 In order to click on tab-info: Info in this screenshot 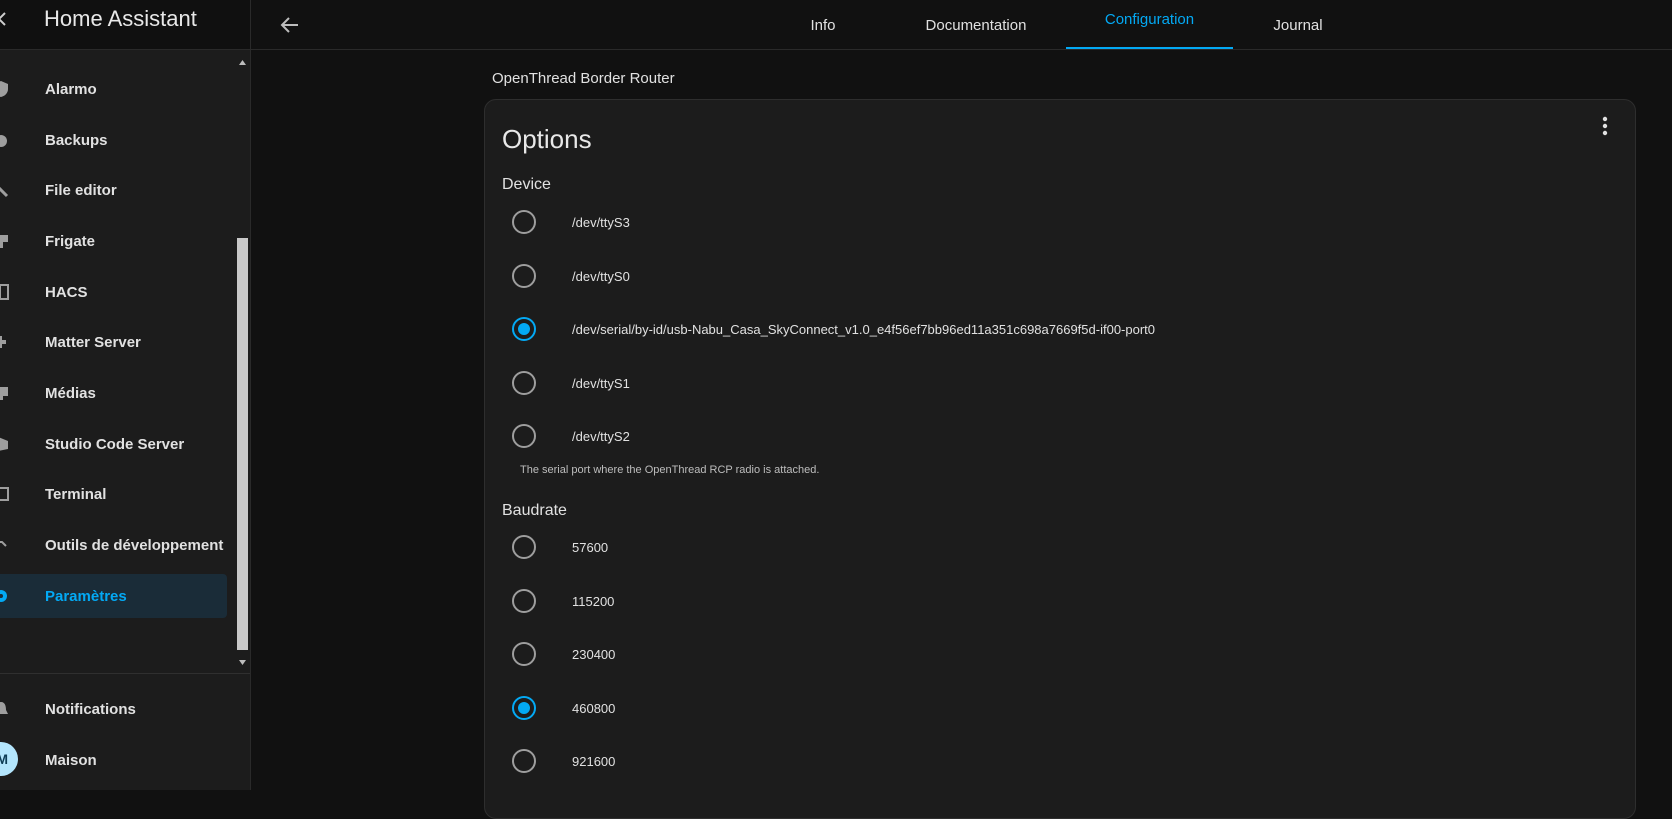, I will do `click(823, 25)`.